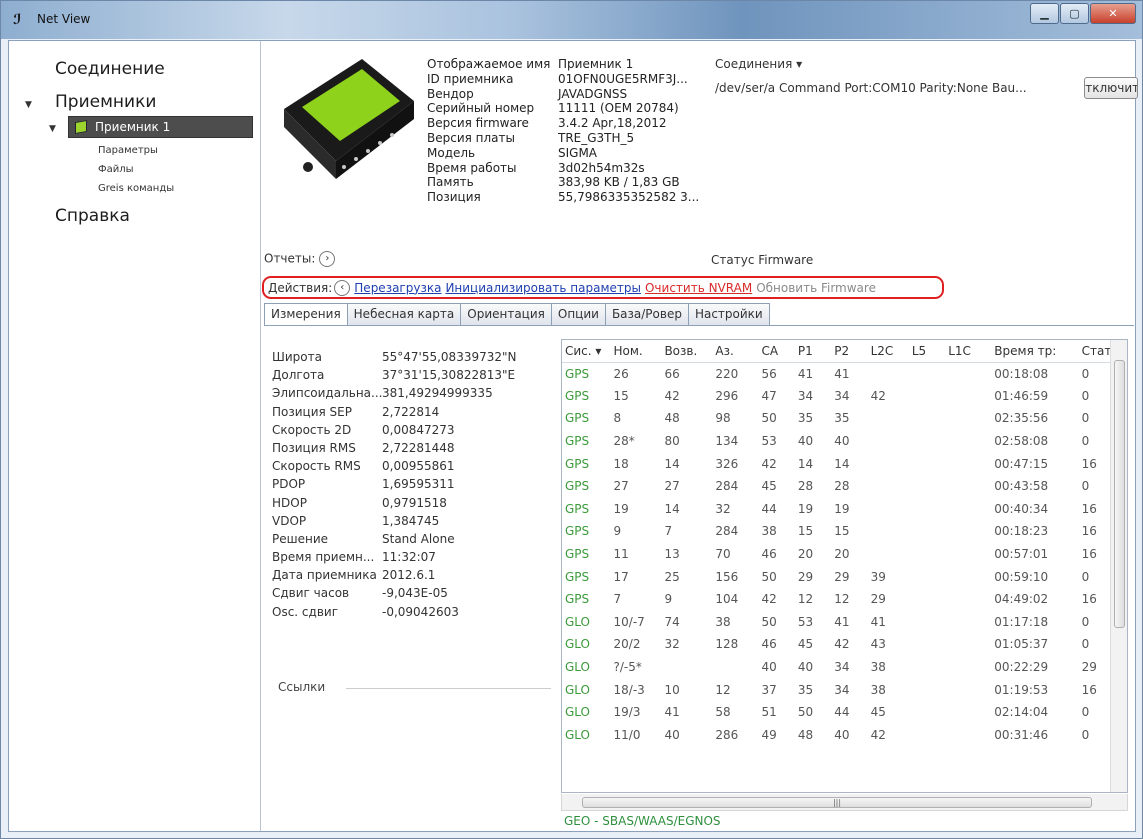  Describe the element at coordinates (844, 576) in the screenshot. I see `table-row: GPS 17 25 156 50 29 29 39 00:59:10 0` at that location.